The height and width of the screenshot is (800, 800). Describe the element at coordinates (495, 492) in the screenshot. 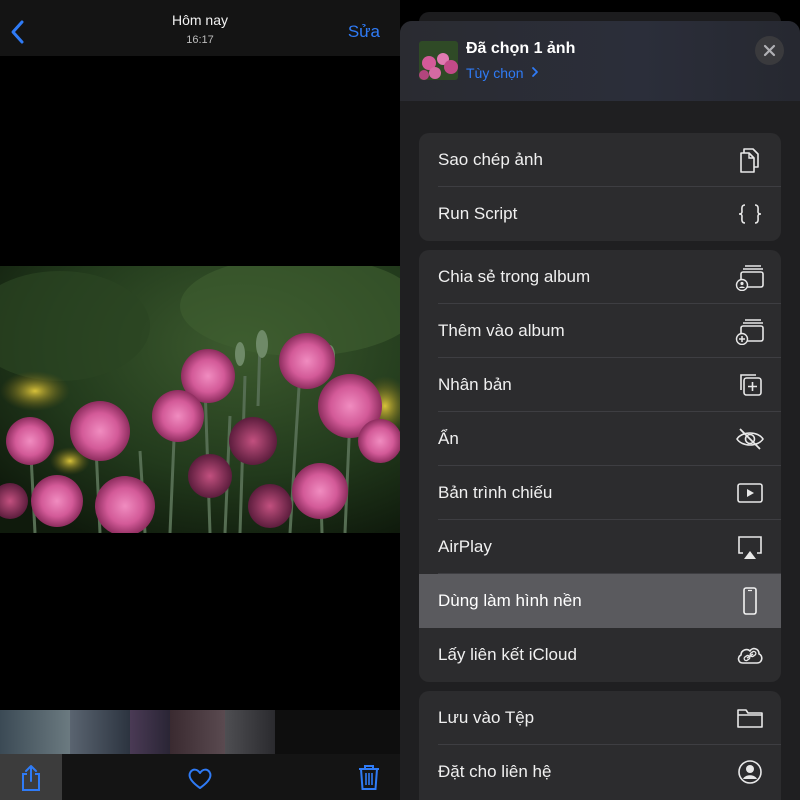

I see `action-label: Bản trình chiếu` at that location.